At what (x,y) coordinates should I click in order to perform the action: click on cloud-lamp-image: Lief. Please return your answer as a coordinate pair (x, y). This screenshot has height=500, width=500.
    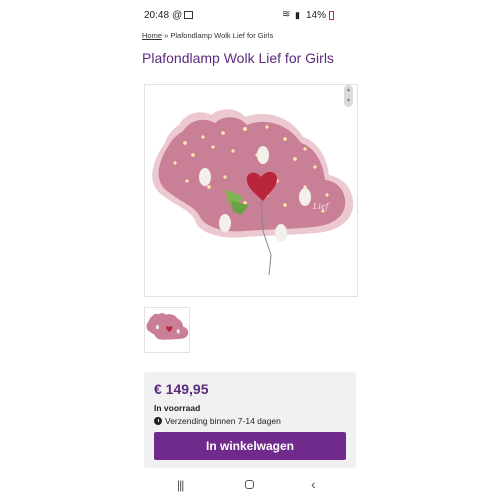
    Looking at the image, I should click on (253, 192).